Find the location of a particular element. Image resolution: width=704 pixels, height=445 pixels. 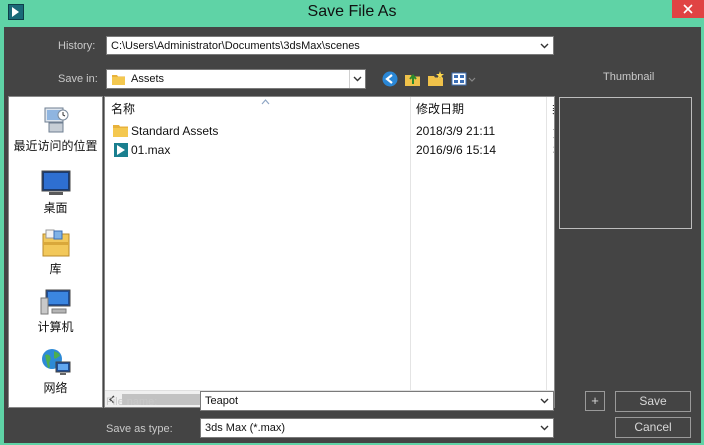

history-dropdown-arrow is located at coordinates (545, 45).